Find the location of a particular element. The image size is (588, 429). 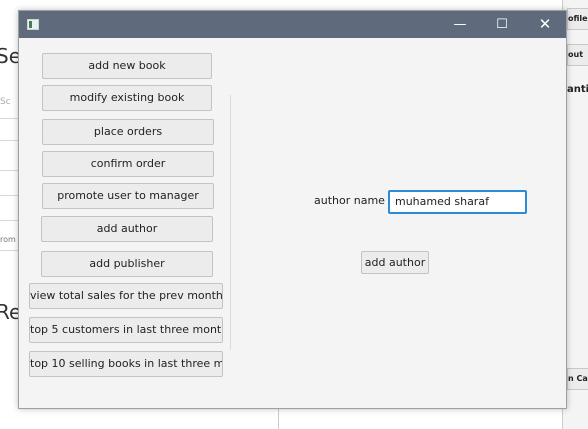

java-app-icon is located at coordinates (33, 24).